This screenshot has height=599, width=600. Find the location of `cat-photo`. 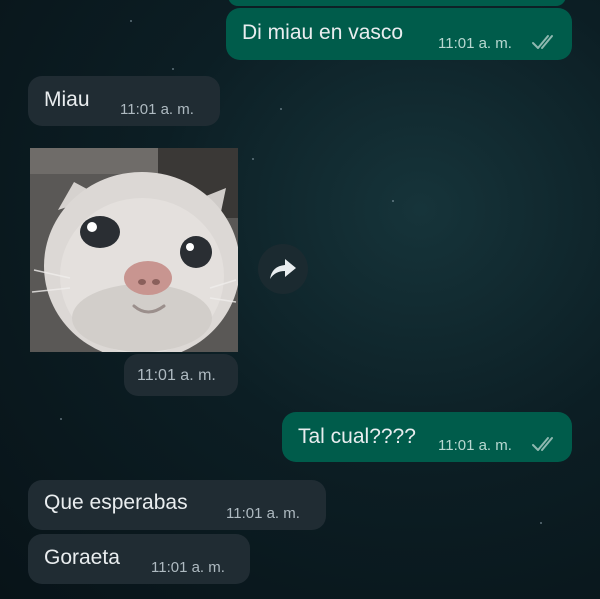

cat-photo is located at coordinates (134, 250).